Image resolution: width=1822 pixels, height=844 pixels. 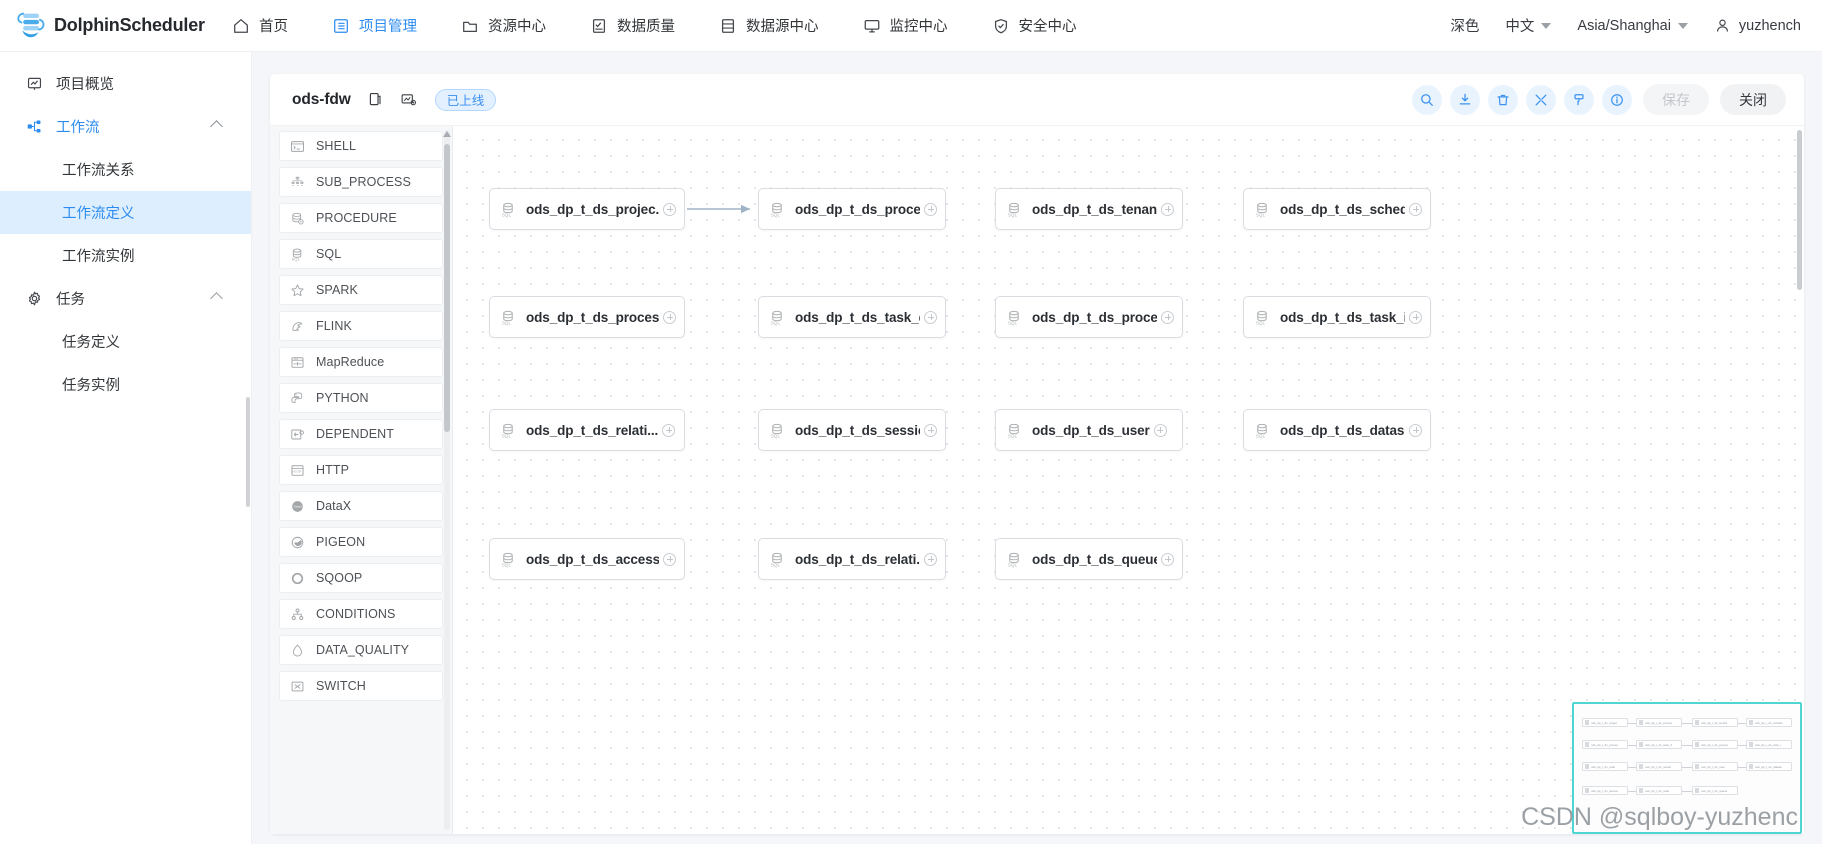 I want to click on svg-text: DataX, so click(x=298, y=506).